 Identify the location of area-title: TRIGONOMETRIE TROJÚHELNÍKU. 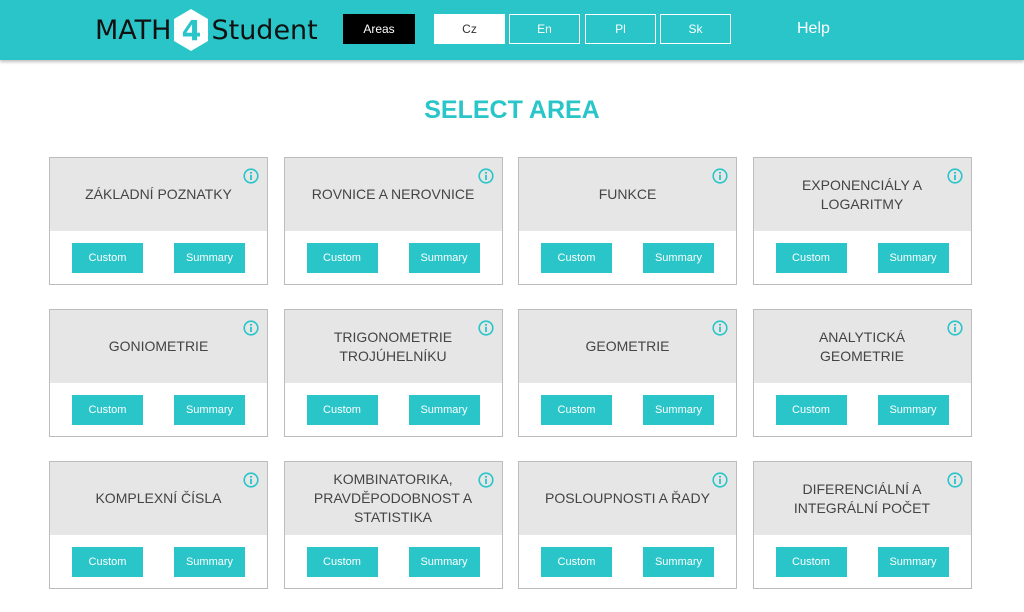
(393, 346).